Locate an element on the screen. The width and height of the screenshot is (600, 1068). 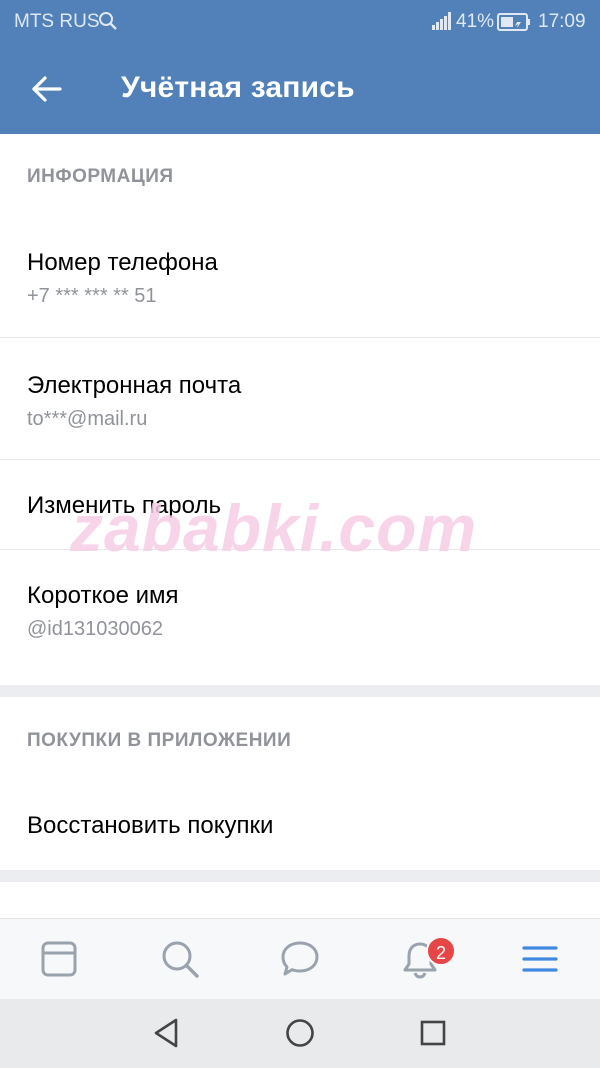
email-row: Электронная почта to***@mail.ru is located at coordinates (300, 398).